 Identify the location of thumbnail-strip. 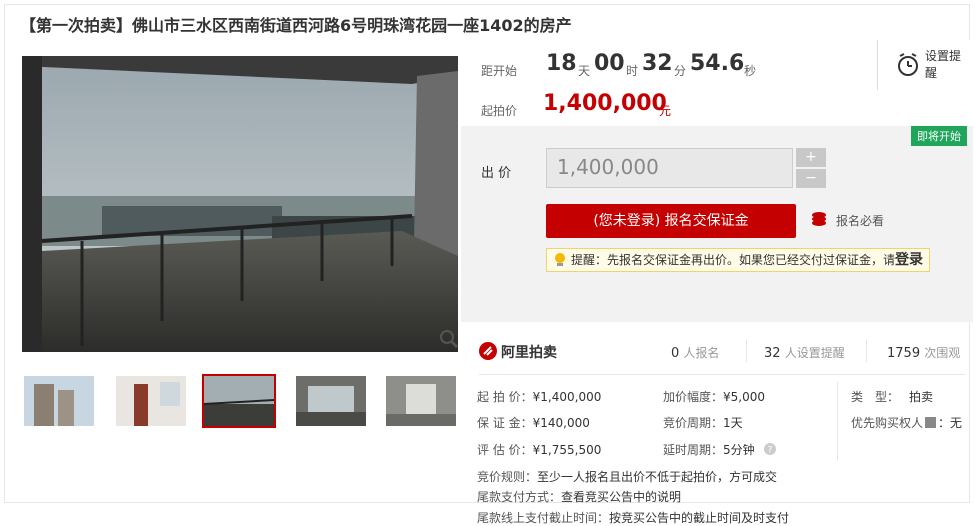
(242, 402).